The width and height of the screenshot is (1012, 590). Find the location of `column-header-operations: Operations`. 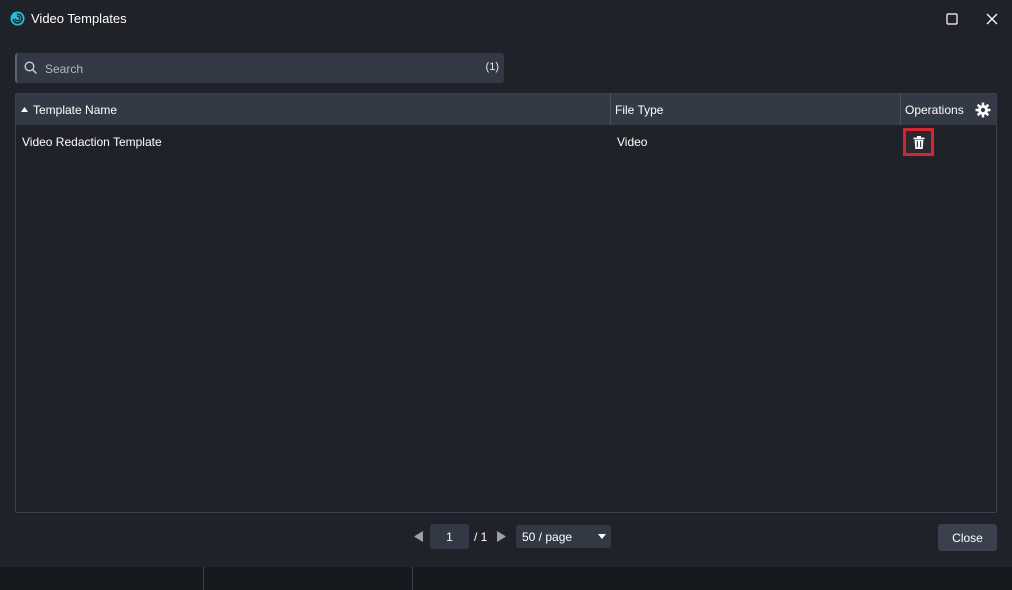

column-header-operations: Operations is located at coordinates (936, 109).